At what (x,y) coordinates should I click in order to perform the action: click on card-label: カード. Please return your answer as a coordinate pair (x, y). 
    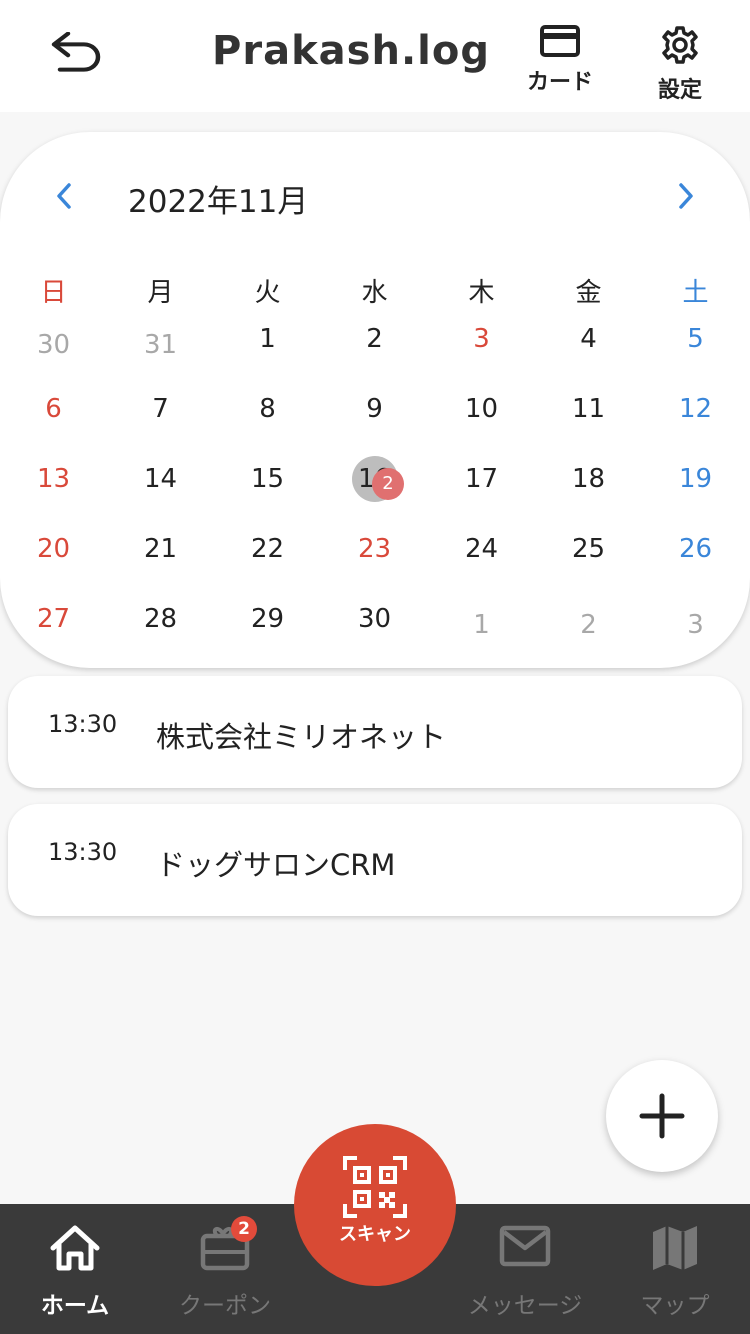
    Looking at the image, I should click on (559, 82).